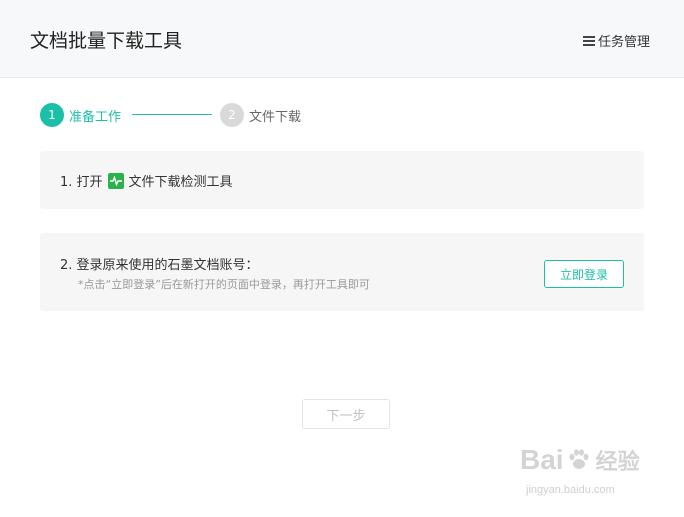 Image resolution: width=684 pixels, height=517 pixels. I want to click on open-tool-line: 1. 打开 文件下载检测工具, so click(146, 180).